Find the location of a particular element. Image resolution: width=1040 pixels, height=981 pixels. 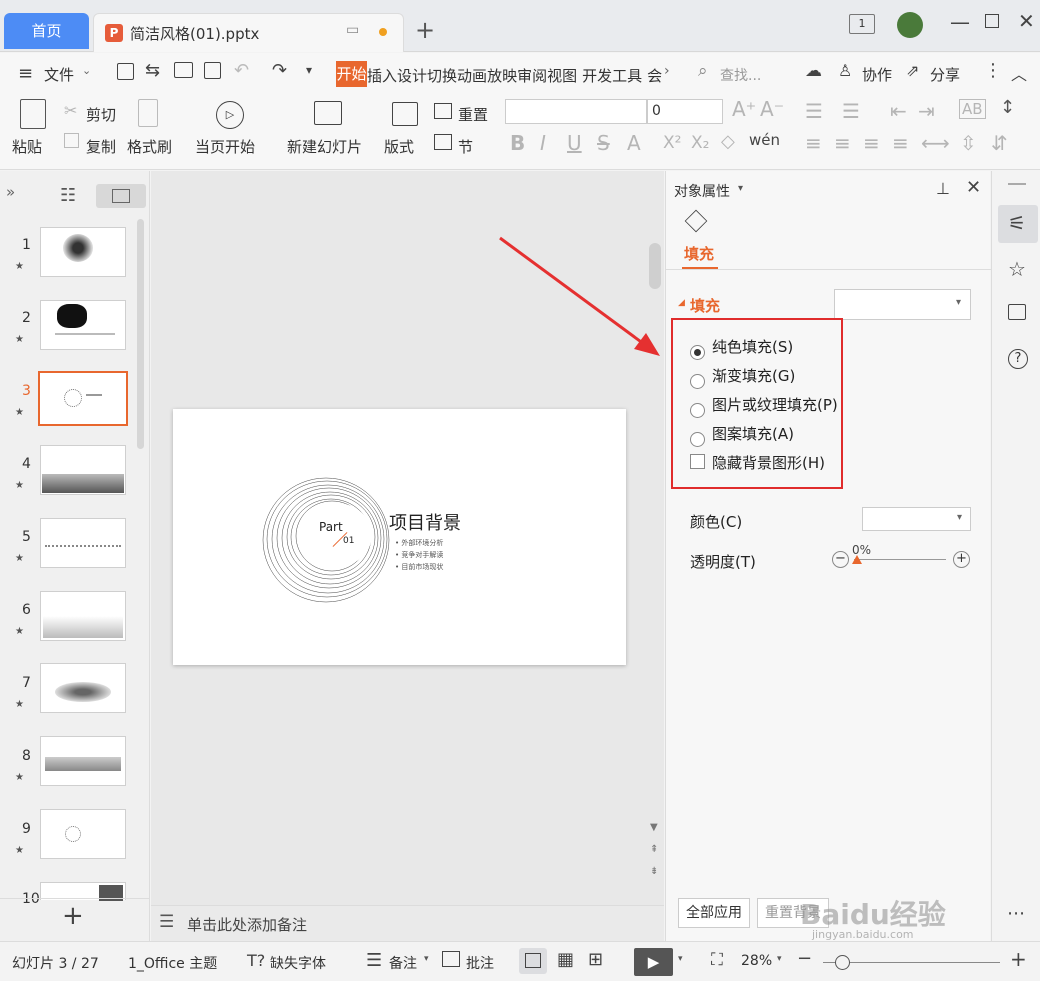

window-count-icon: 1 is located at coordinates (862, 24).